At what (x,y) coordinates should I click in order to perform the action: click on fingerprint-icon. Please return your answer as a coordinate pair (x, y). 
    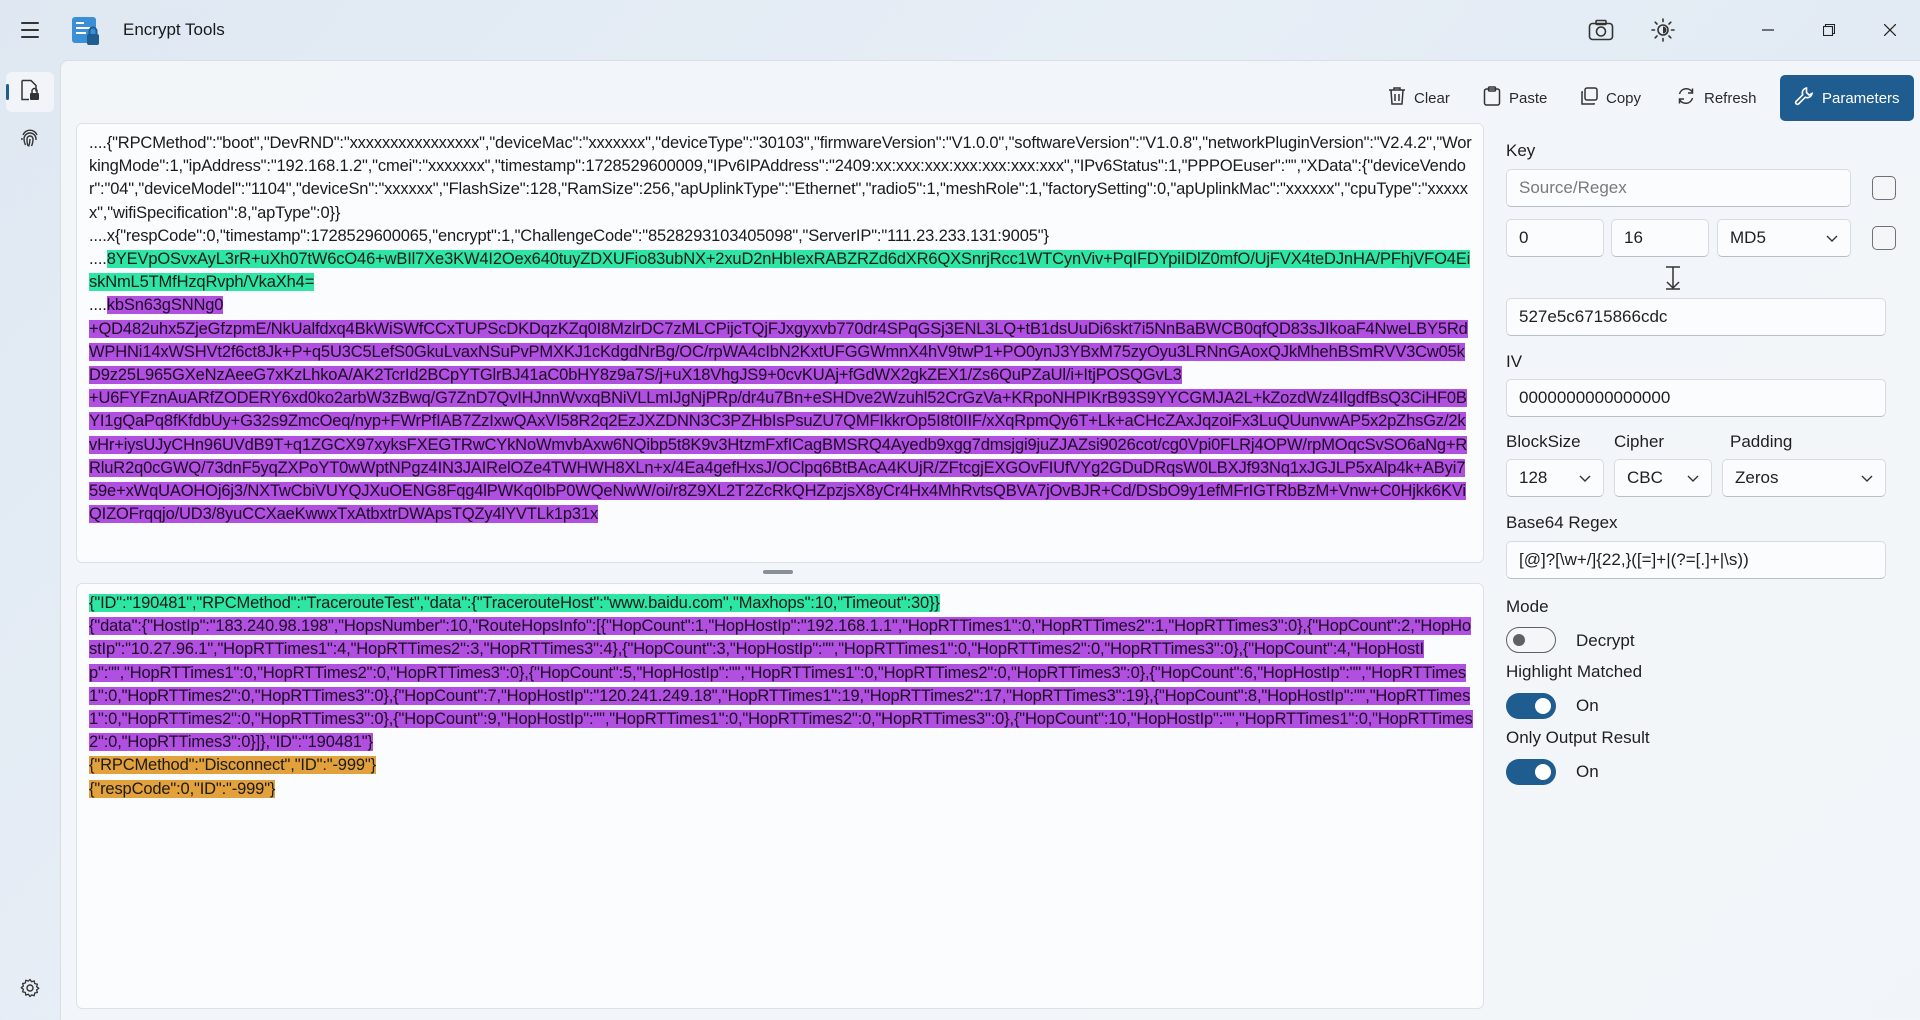
    Looking at the image, I should click on (30, 140).